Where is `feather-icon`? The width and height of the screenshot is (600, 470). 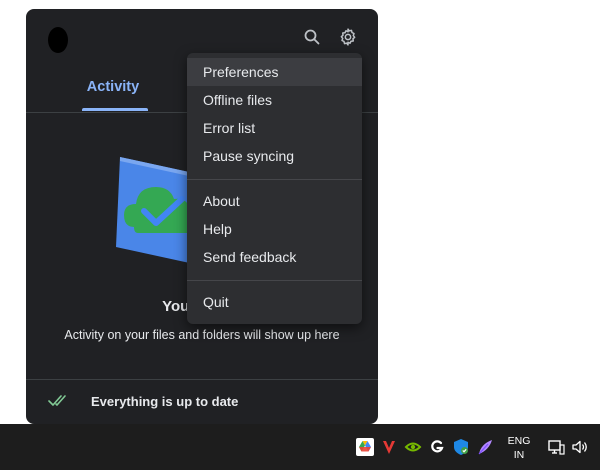
feather-icon is located at coordinates (485, 447).